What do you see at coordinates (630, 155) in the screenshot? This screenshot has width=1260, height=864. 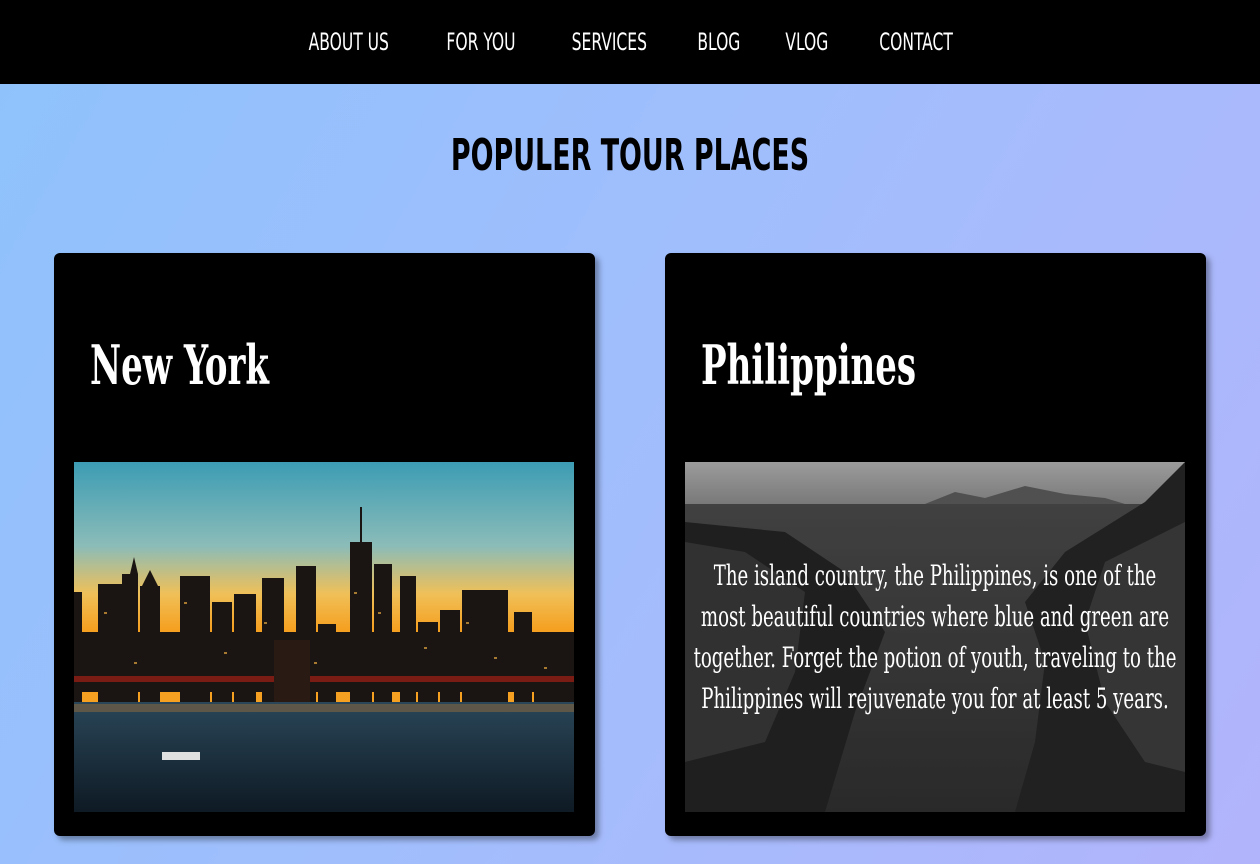 I see `section-title: POPULER TOUR PLACES` at bounding box center [630, 155].